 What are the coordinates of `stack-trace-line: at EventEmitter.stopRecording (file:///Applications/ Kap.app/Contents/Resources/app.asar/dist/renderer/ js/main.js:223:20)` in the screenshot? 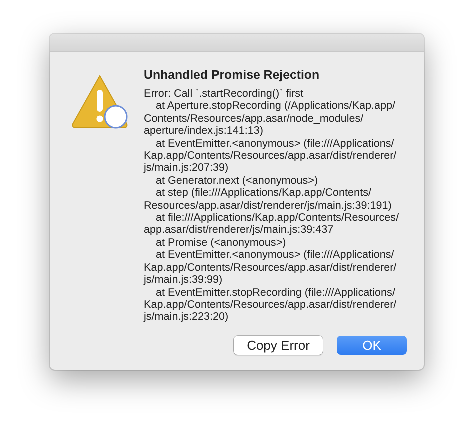 It's located at (271, 305).